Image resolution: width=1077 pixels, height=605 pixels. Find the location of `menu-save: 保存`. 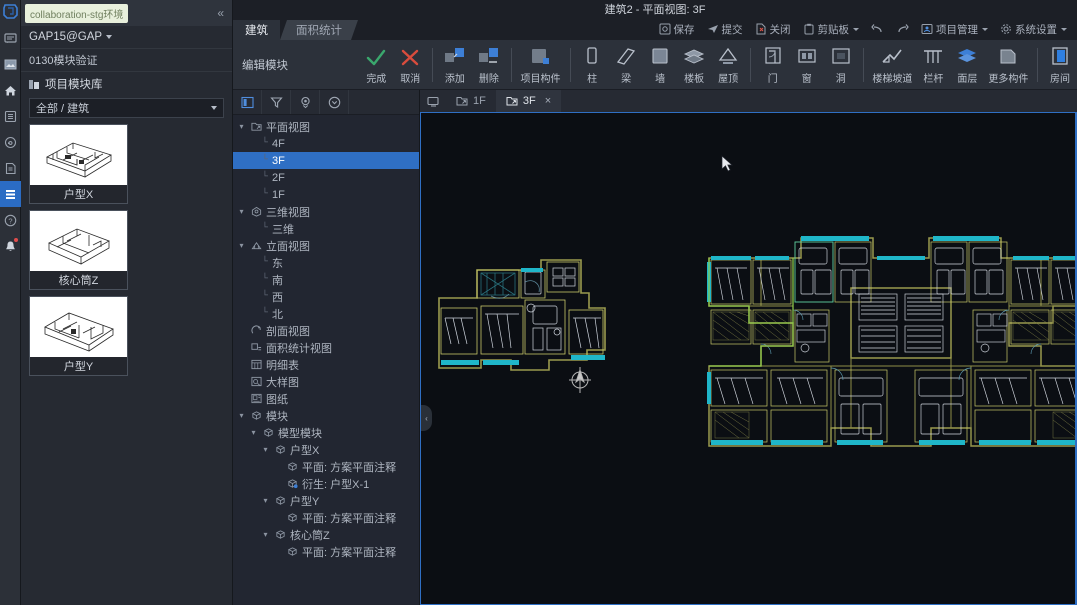

menu-save: 保存 is located at coordinates (677, 29).